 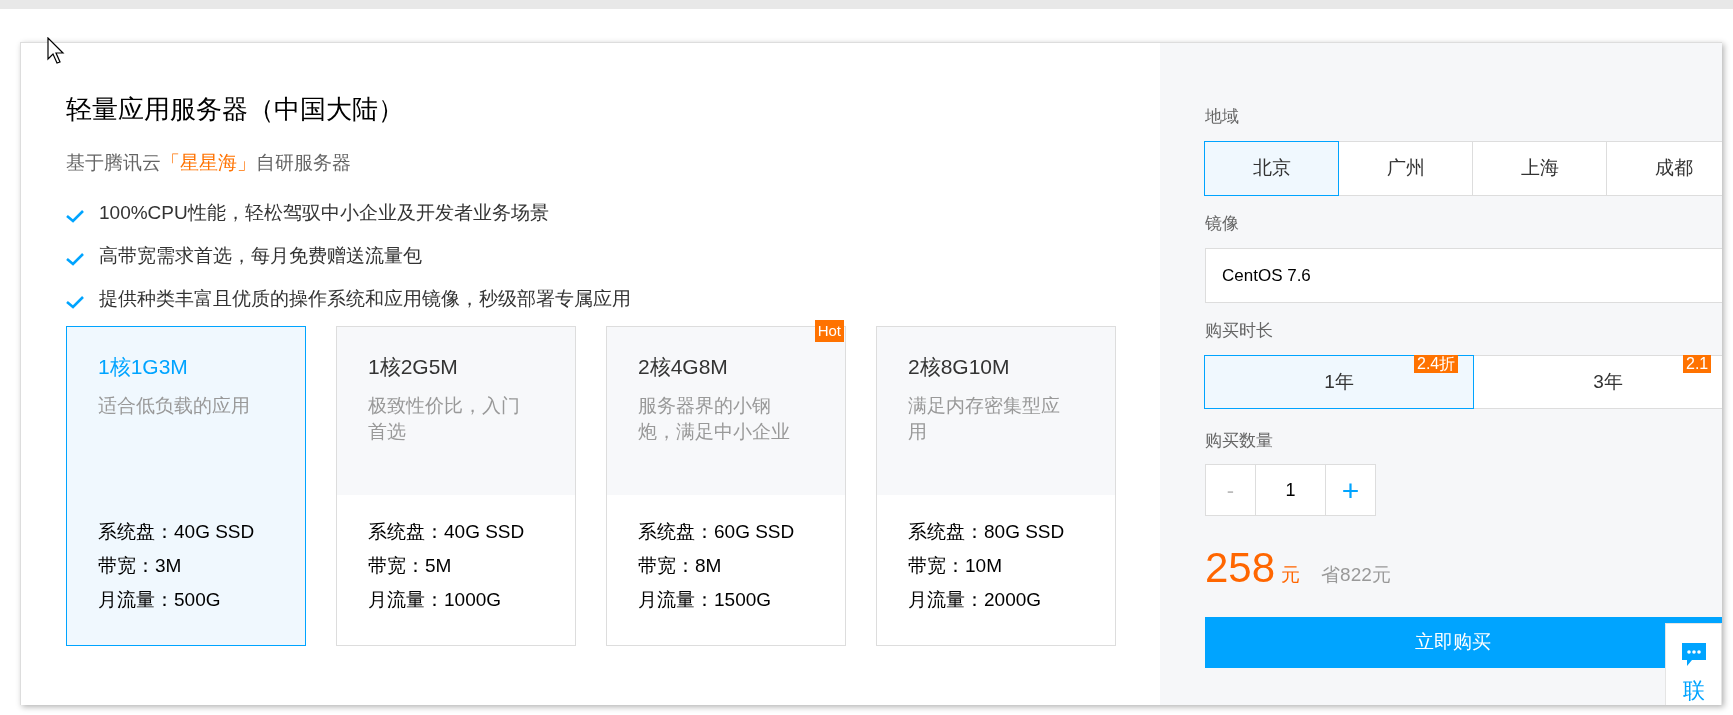 What do you see at coordinates (113, 163) in the screenshot?
I see `subtitle-text: 基于腾讯云` at bounding box center [113, 163].